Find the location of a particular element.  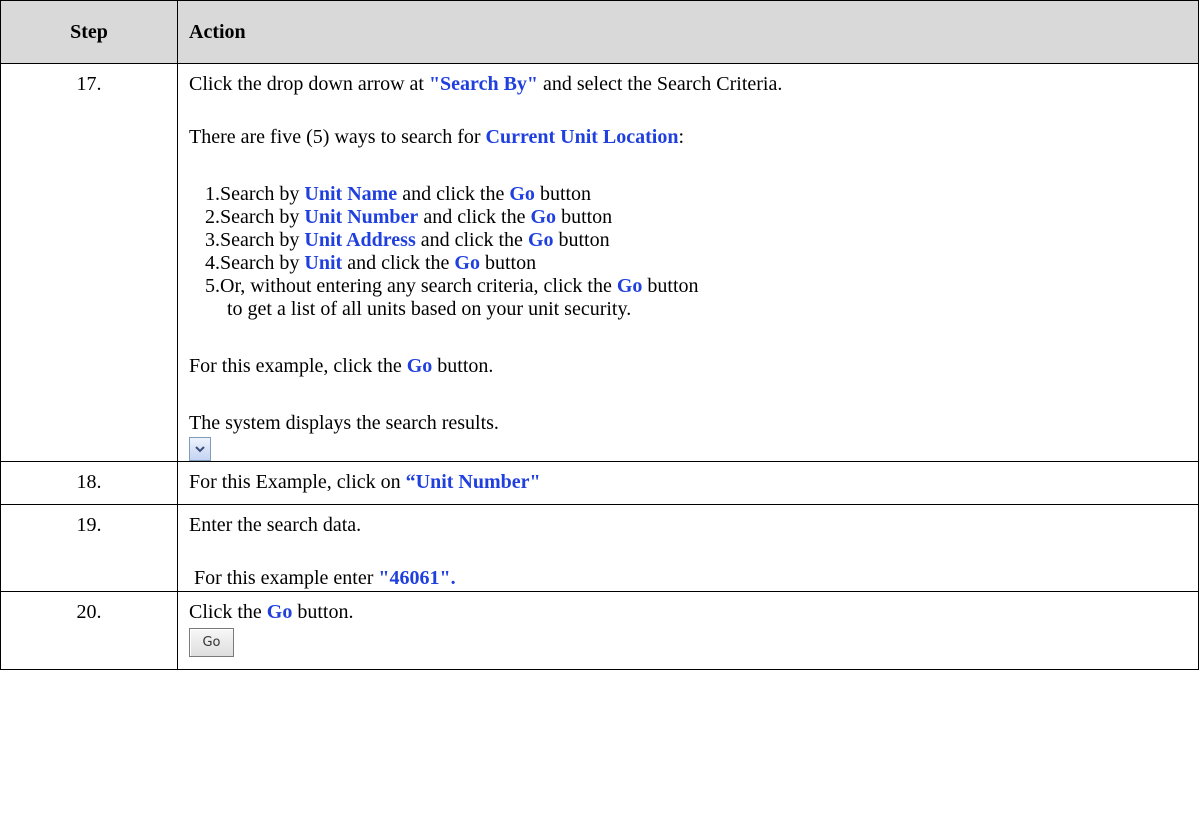

action-column-header: Action is located at coordinates (688, 32).